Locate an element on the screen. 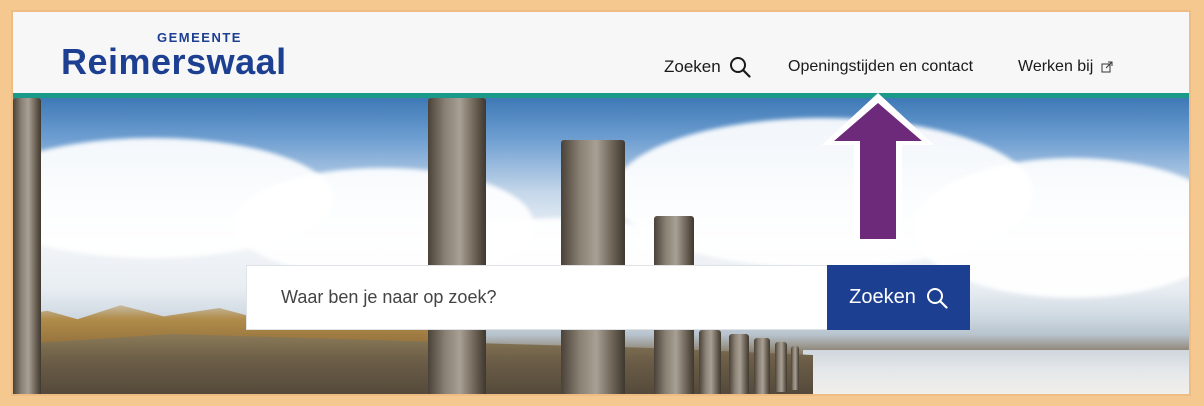 Image resolution: width=1204 pixels, height=406 pixels. nav-werken-link: Werken bij is located at coordinates (1065, 67).